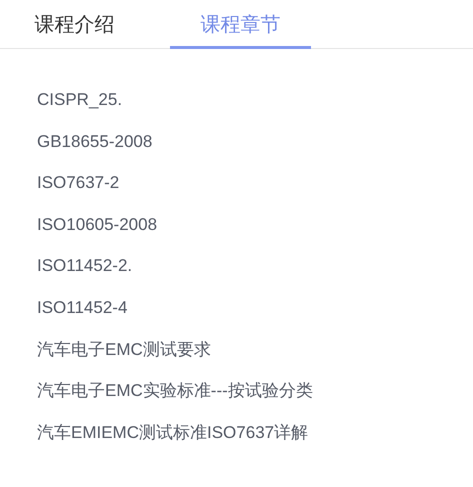 Image resolution: width=473 pixels, height=487 pixels. Describe the element at coordinates (124, 349) in the screenshot. I see `chapter-link: 汽车电子EMC测试要求` at that location.